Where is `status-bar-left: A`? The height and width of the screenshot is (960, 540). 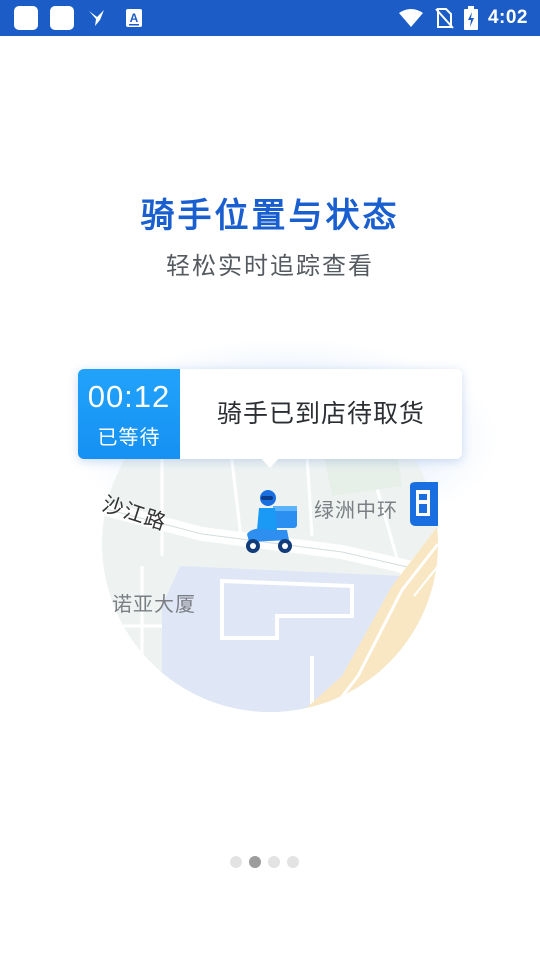
status-bar-left: A is located at coordinates (86, 18).